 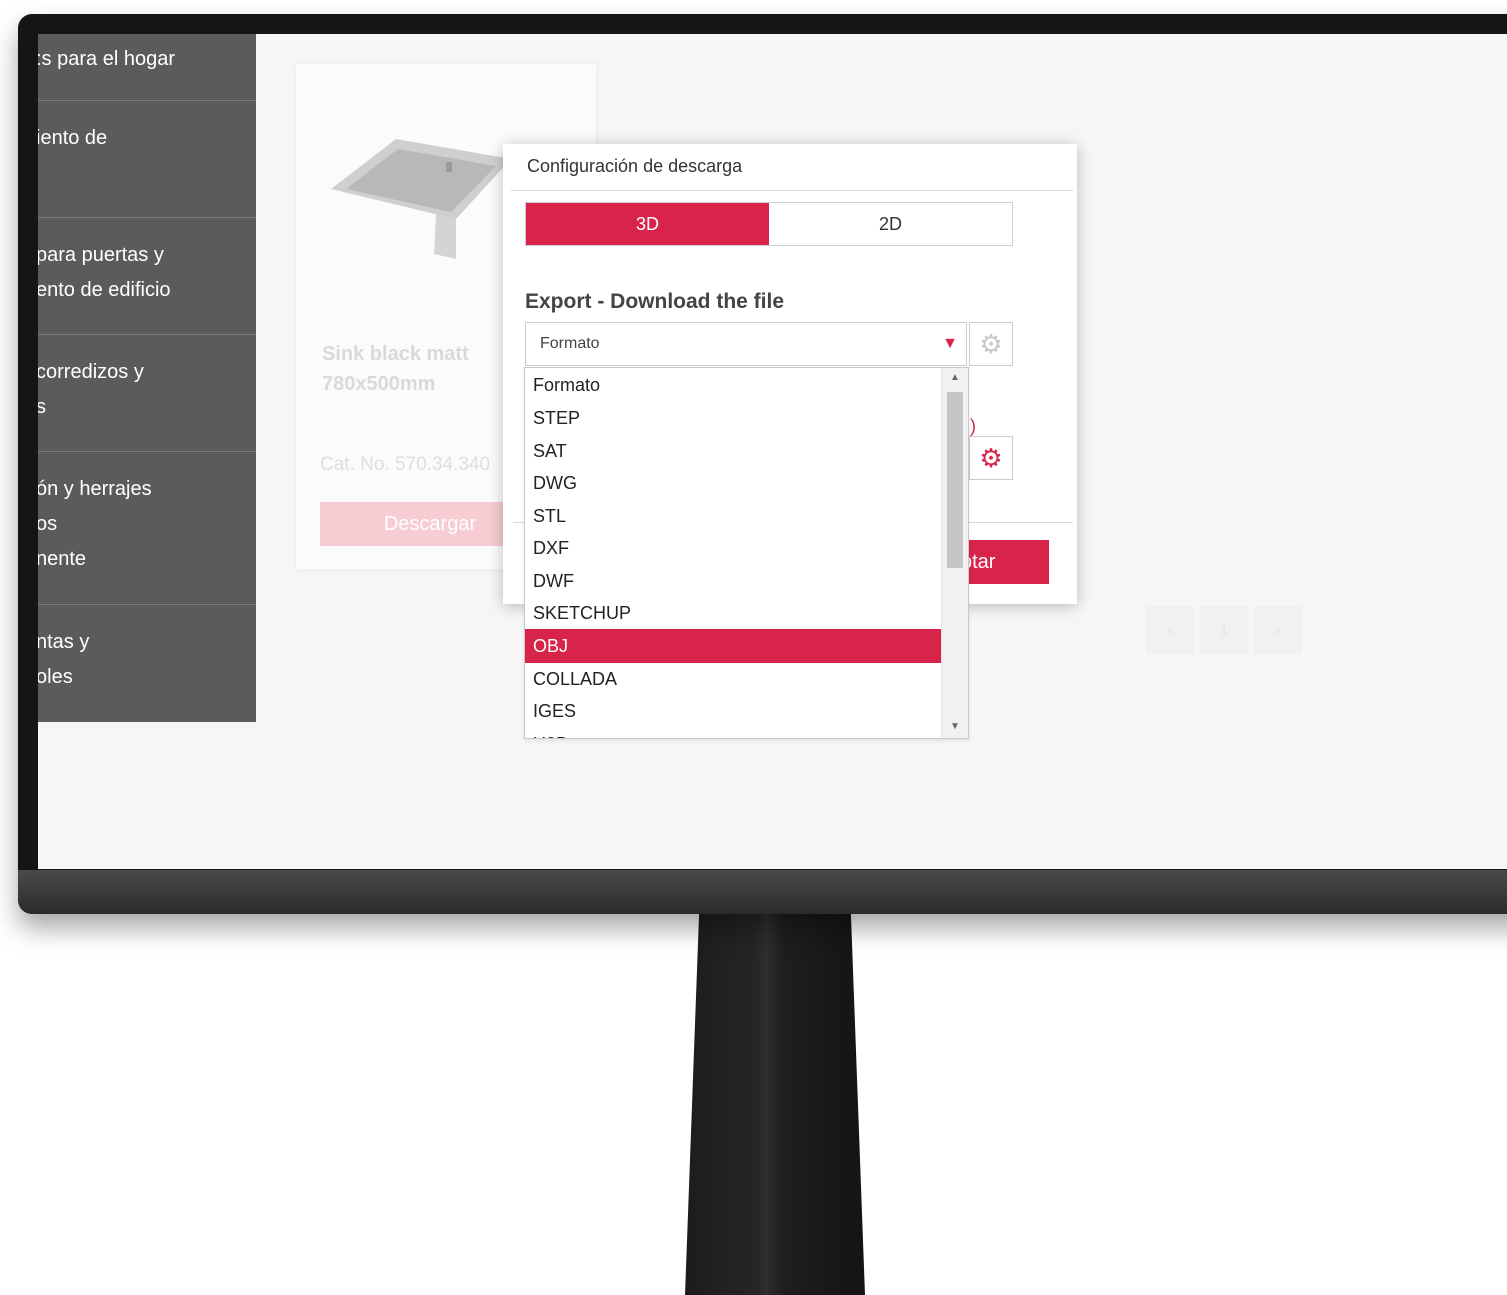 What do you see at coordinates (1278, 630) in the screenshot?
I see `pagination-next: ›` at bounding box center [1278, 630].